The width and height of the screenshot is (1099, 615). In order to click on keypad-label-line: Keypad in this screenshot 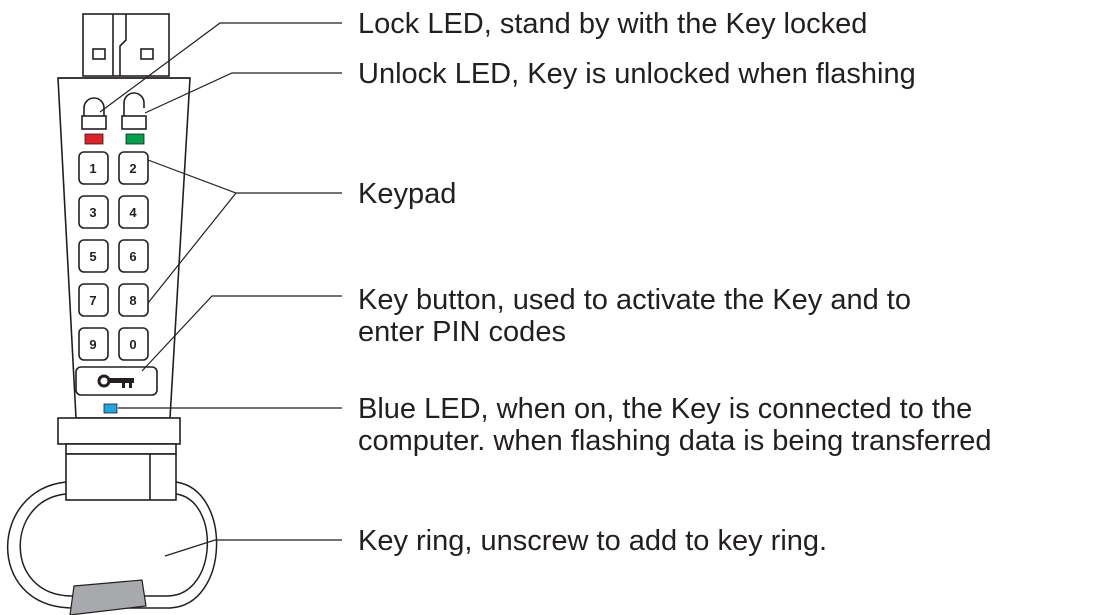, I will do `click(407, 194)`.